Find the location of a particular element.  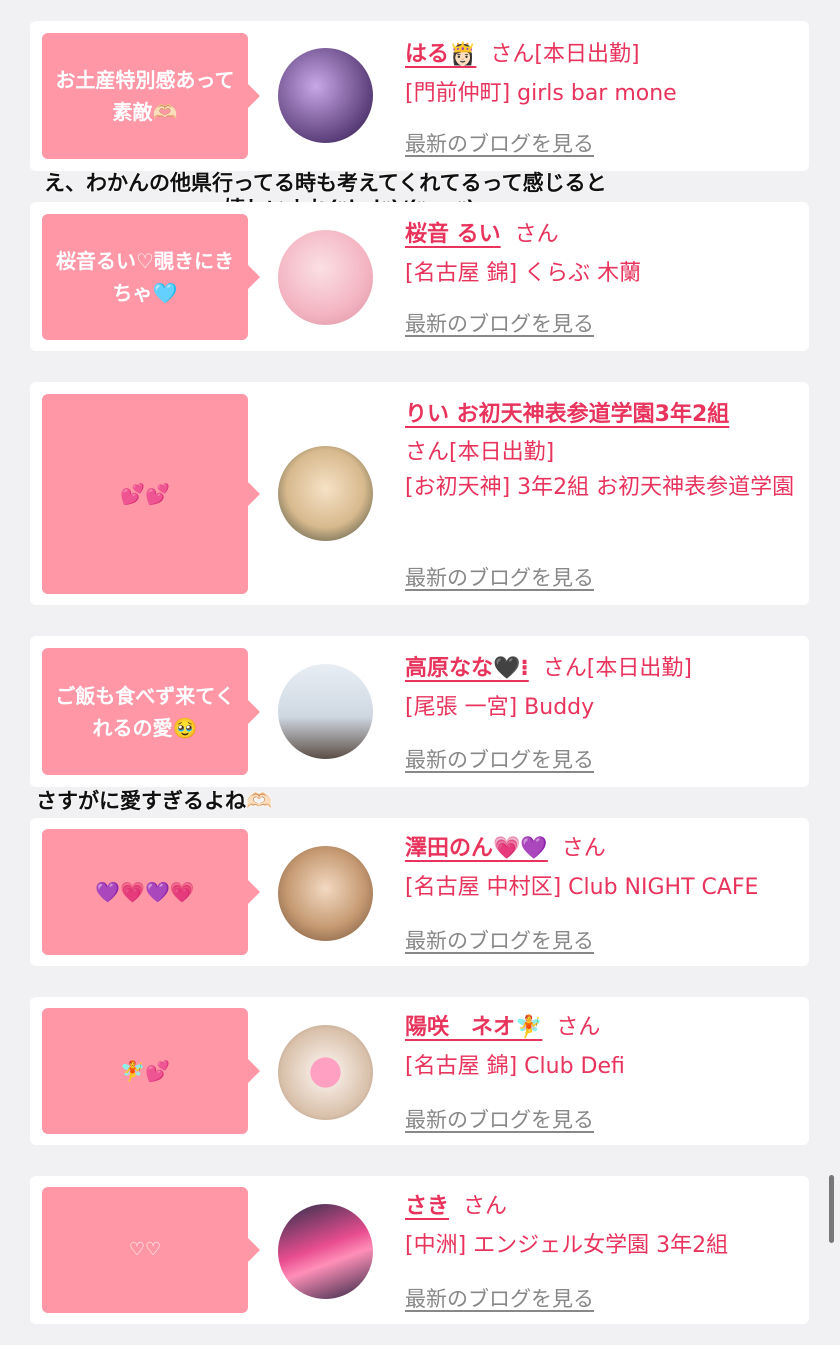

message-text: お土産特別感あって素敵🫶🏻 is located at coordinates (145, 96).